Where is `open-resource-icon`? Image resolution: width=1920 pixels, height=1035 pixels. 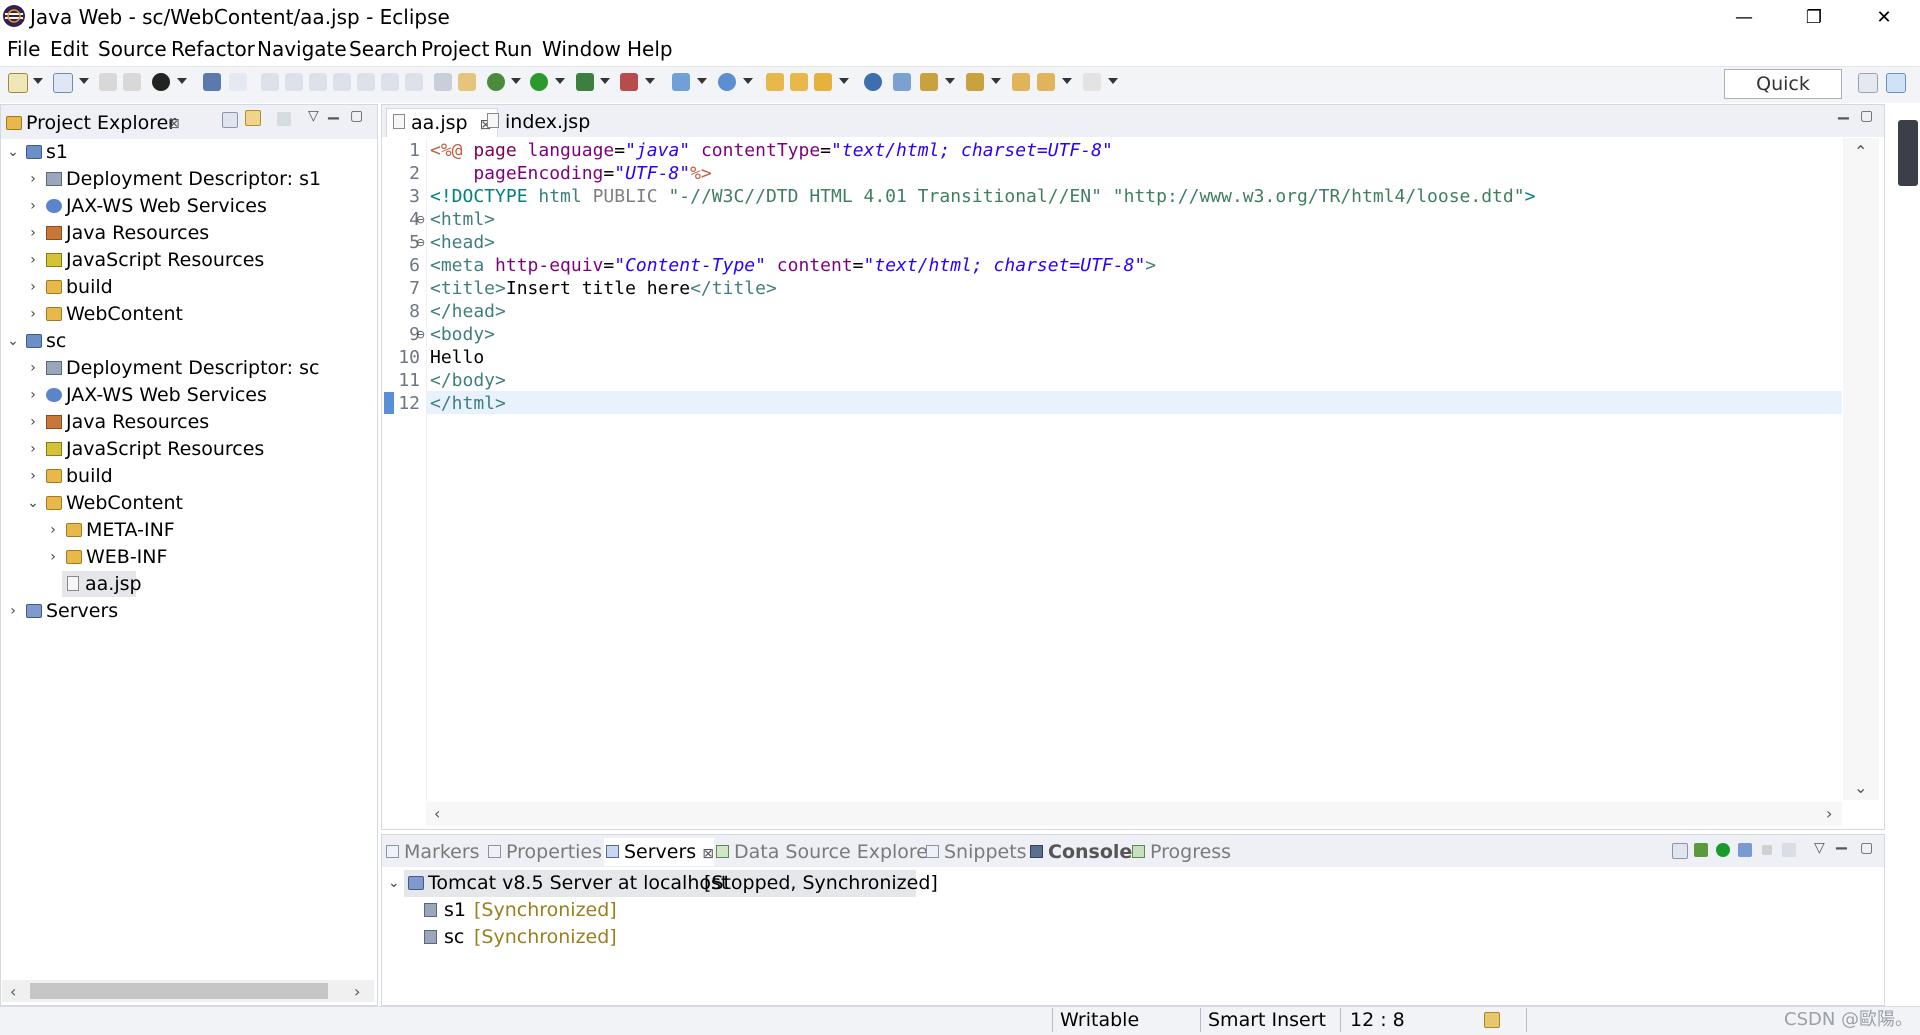 open-resource-icon is located at coordinates (799, 82).